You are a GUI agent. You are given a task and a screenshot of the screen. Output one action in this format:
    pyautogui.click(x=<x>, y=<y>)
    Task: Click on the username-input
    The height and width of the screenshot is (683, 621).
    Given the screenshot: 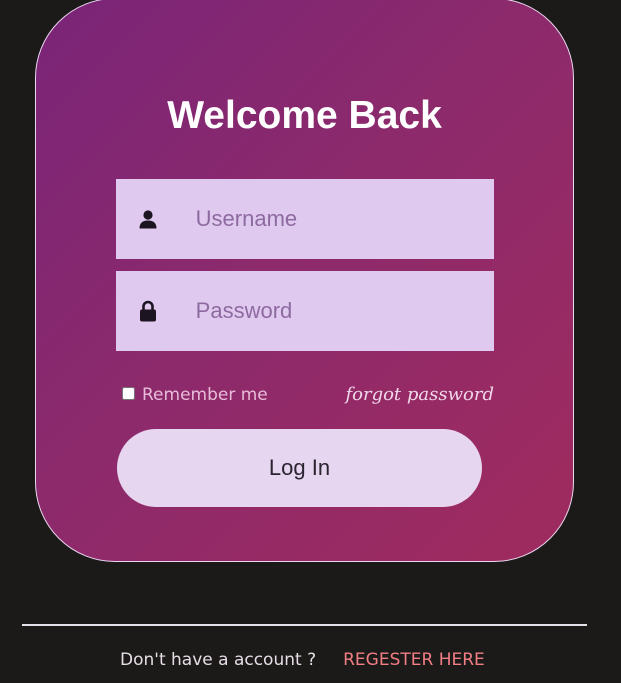 What is the action you would take?
    pyautogui.click(x=344, y=219)
    